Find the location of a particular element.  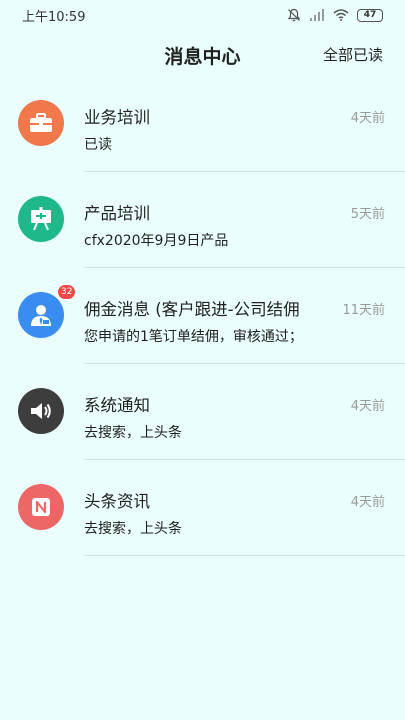

divider is located at coordinates (244, 555).